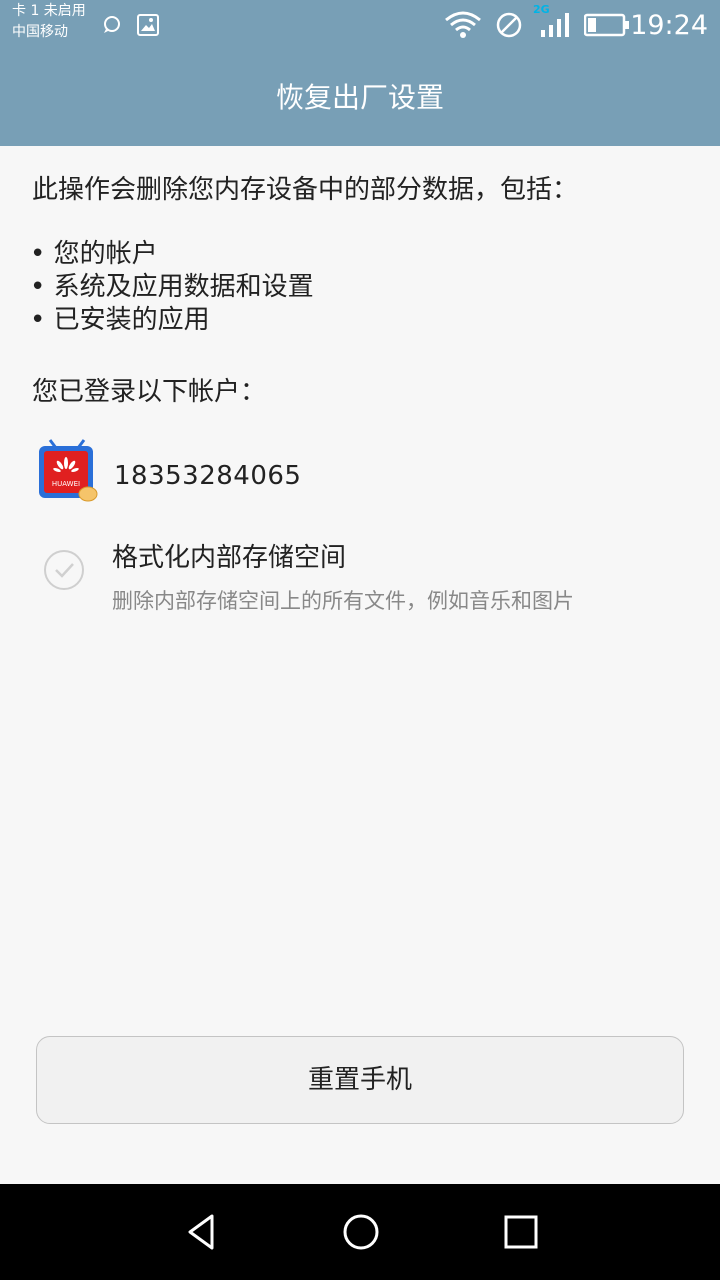 The image size is (720, 1280). What do you see at coordinates (669, 25) in the screenshot?
I see `status-time: 19:24` at bounding box center [669, 25].